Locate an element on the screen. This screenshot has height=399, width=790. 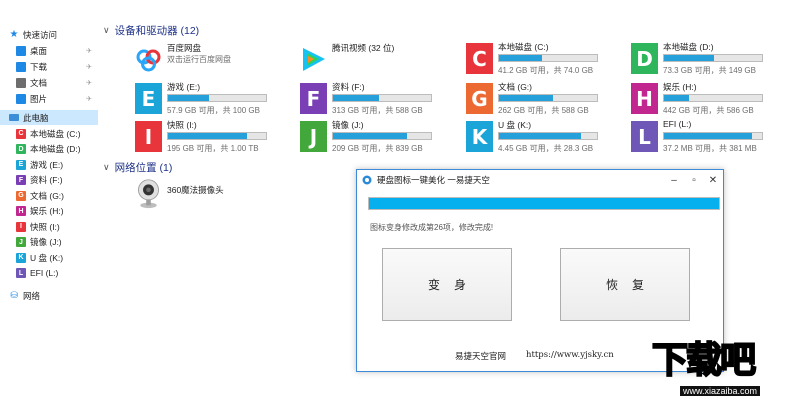
nav-drive-item: I 快照 (I:) is located at coordinates (49, 226).